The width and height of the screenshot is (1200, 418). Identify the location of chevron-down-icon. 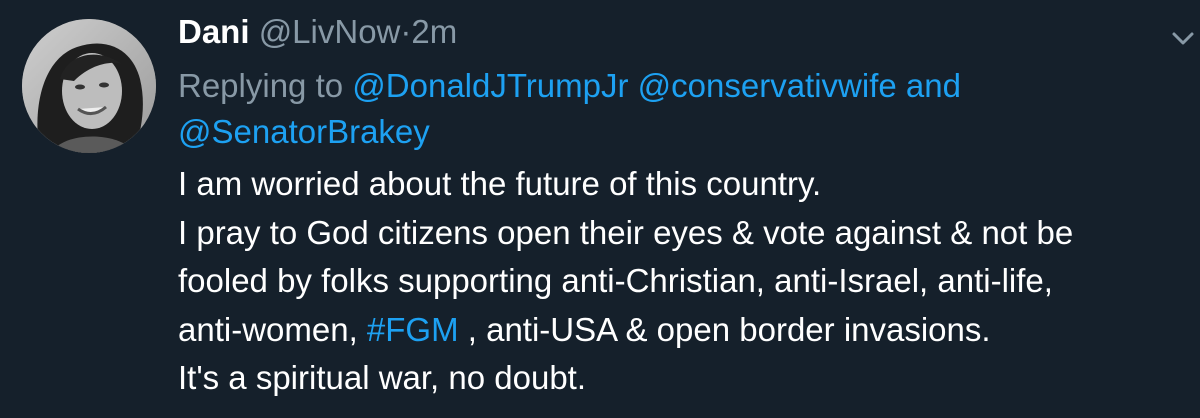
(1183, 39).